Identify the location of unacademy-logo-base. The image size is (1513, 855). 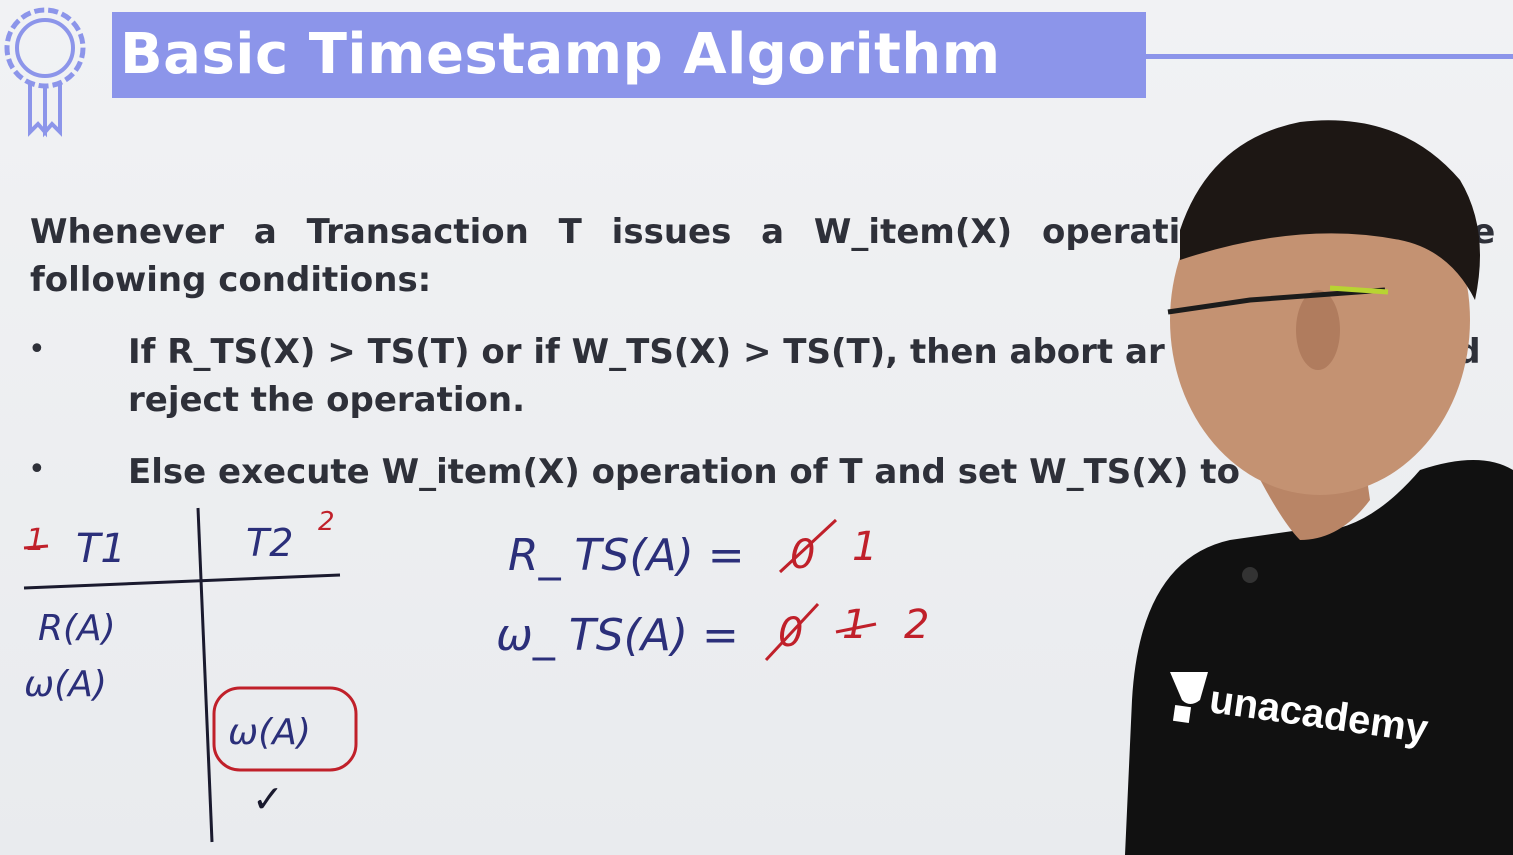
(1182, 714).